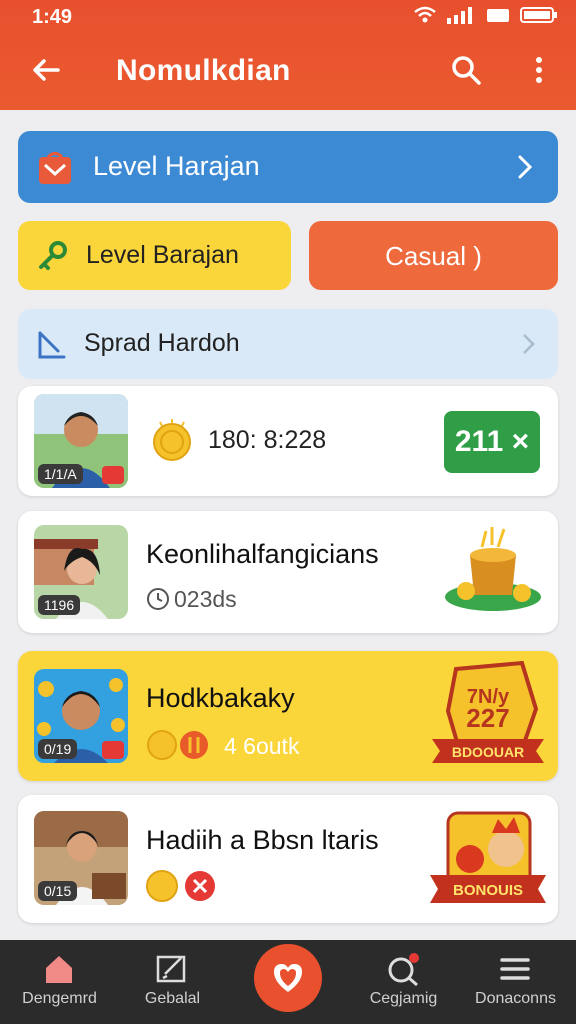 The height and width of the screenshot is (1024, 576). Describe the element at coordinates (498, 15) in the screenshot. I see `sim-icon` at that location.